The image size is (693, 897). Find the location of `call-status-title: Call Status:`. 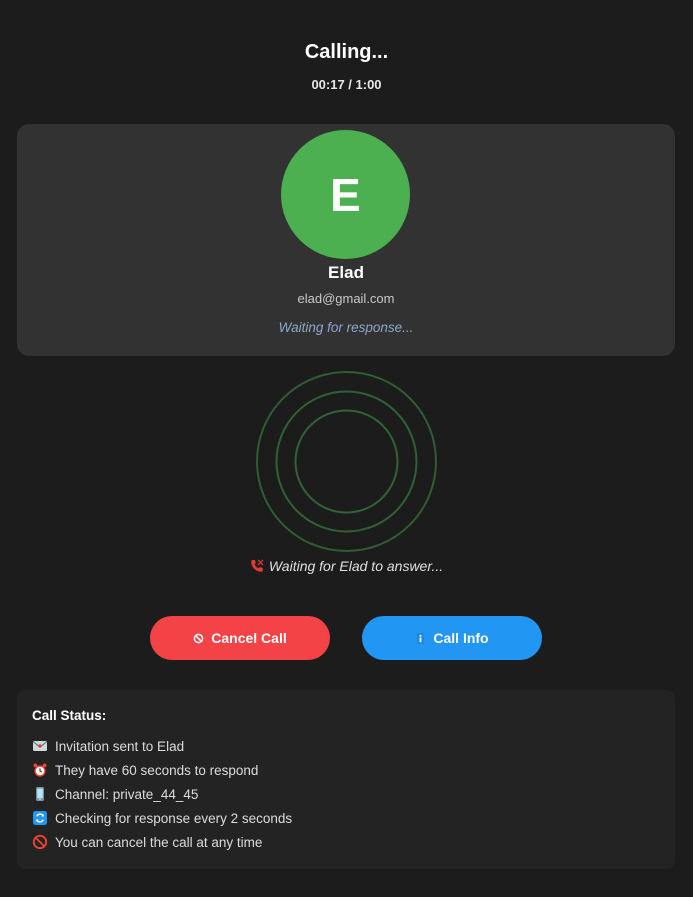

call-status-title: Call Status: is located at coordinates (69, 715).